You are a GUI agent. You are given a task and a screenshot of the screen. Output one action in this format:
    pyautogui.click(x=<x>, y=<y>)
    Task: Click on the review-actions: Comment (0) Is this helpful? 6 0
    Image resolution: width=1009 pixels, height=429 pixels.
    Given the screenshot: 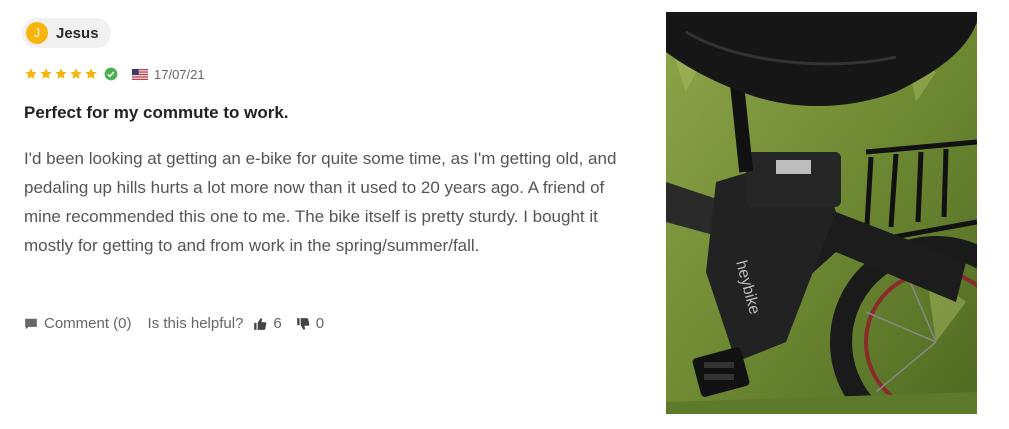 What is the action you would take?
    pyautogui.click(x=181, y=323)
    